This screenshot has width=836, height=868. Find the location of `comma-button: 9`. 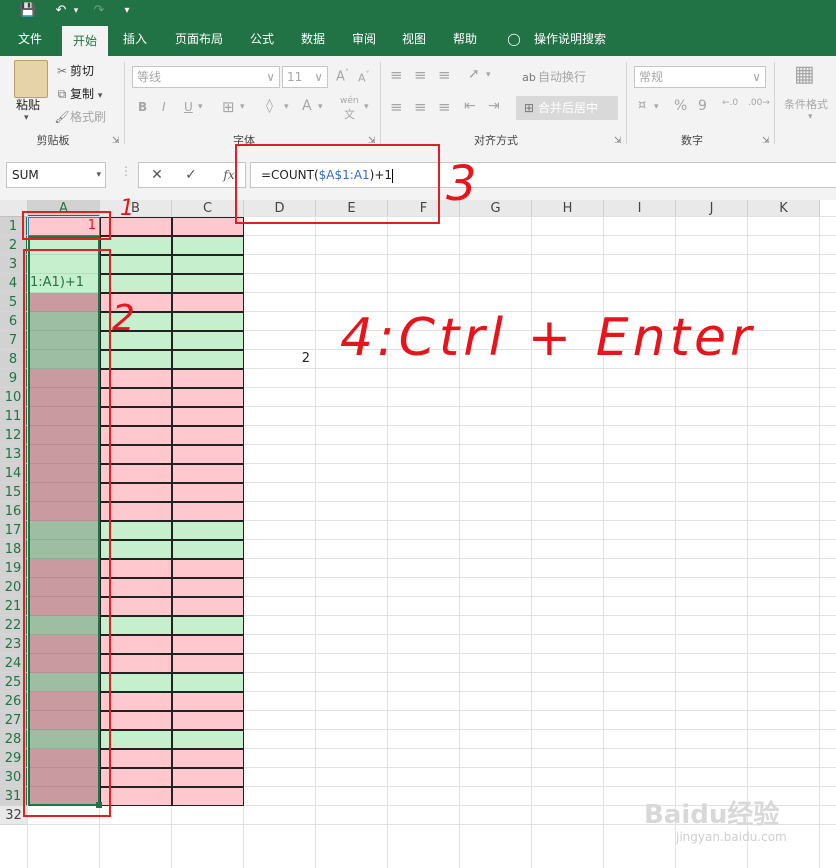

comma-button: 9 is located at coordinates (702, 106).